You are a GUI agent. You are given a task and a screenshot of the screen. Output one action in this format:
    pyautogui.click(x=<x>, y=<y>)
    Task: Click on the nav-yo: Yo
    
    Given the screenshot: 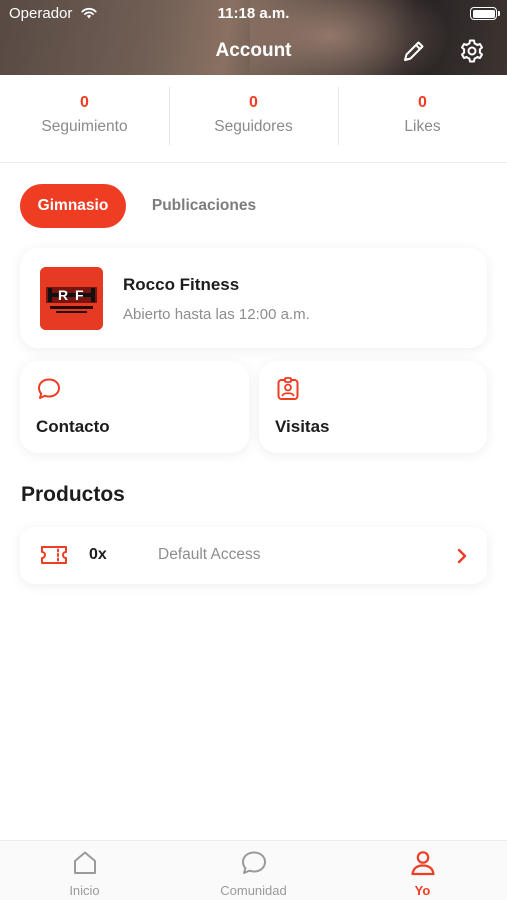 What is the action you would take?
    pyautogui.click(x=422, y=870)
    